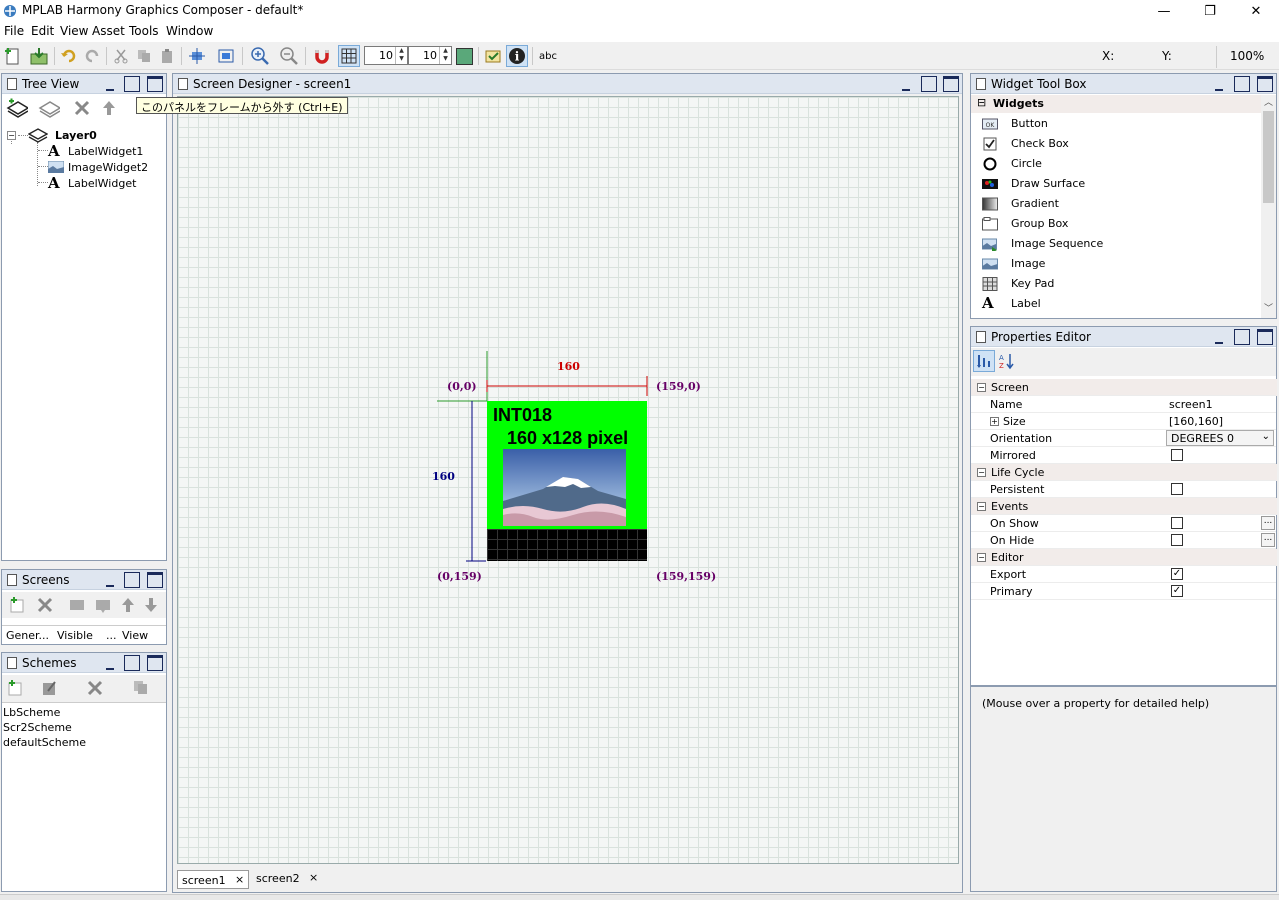 The image size is (1279, 900). I want to click on toolbox-item-gradient: Gradient, so click(1111, 204).